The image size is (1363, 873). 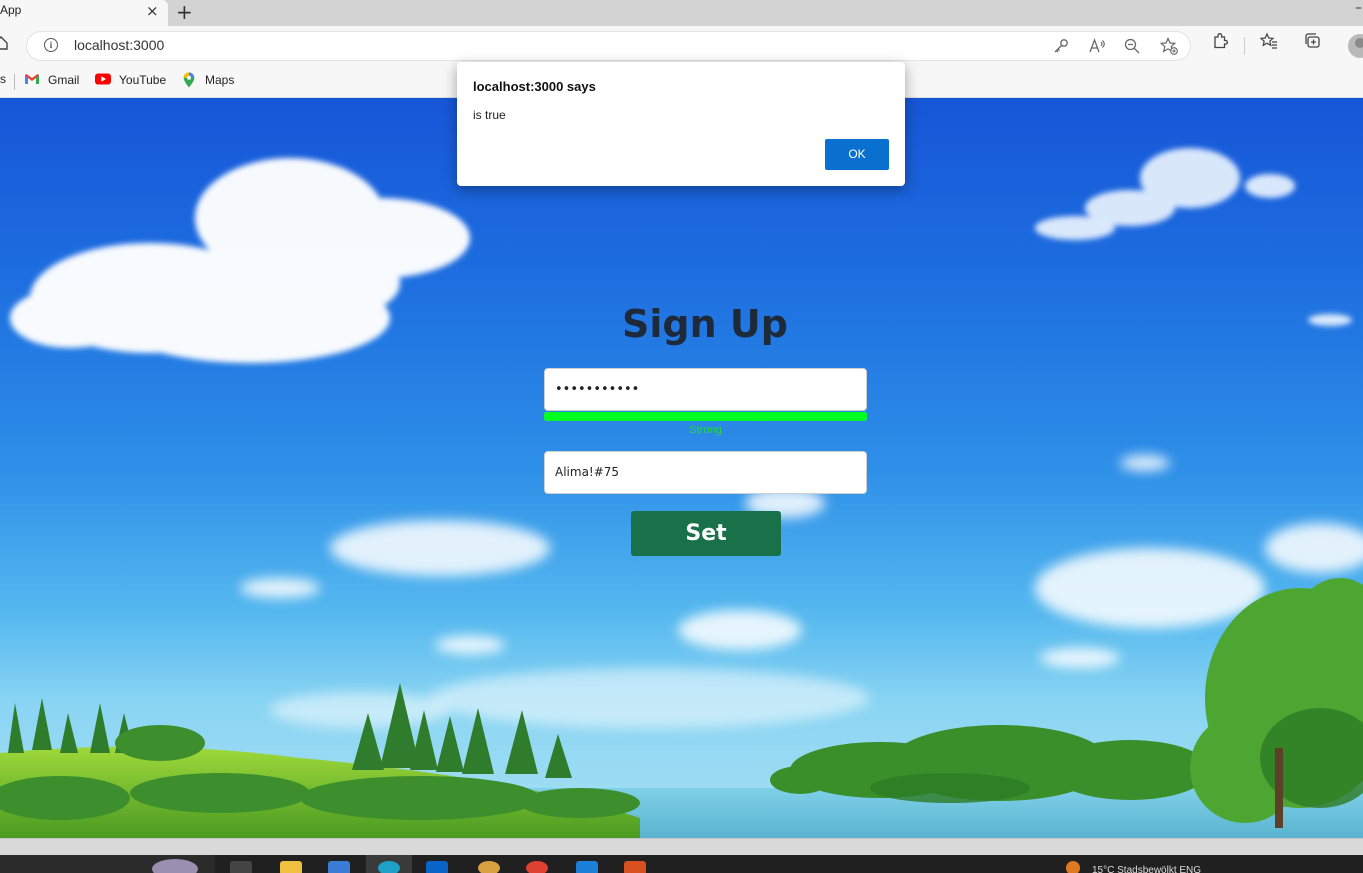 What do you see at coordinates (705, 430) in the screenshot?
I see `password-strength-label: Strong` at bounding box center [705, 430].